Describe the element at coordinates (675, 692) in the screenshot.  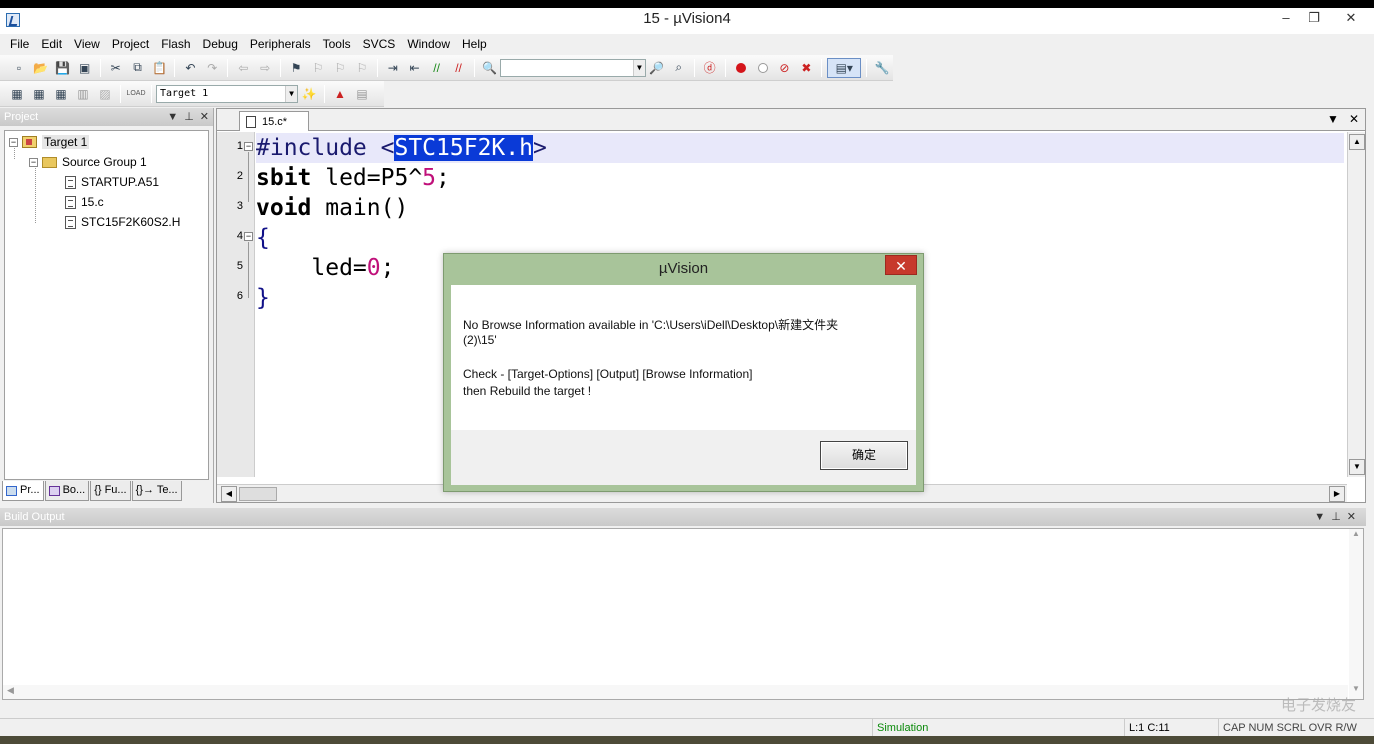
I see `build-horizontal-scrollbar: ◀` at that location.